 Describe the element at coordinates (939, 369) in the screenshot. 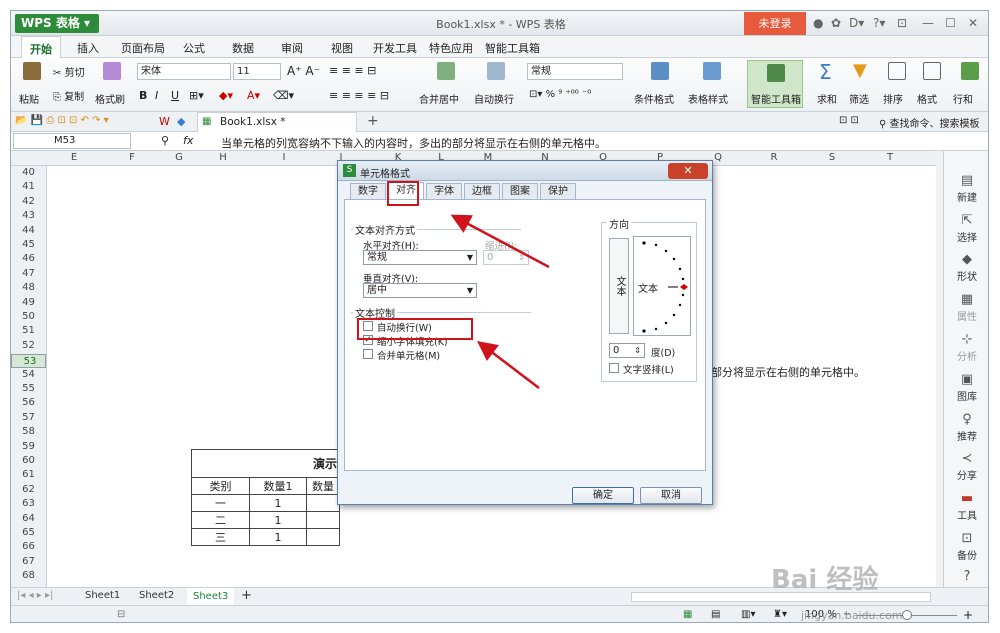

I see `vertical-scrollbar` at that location.